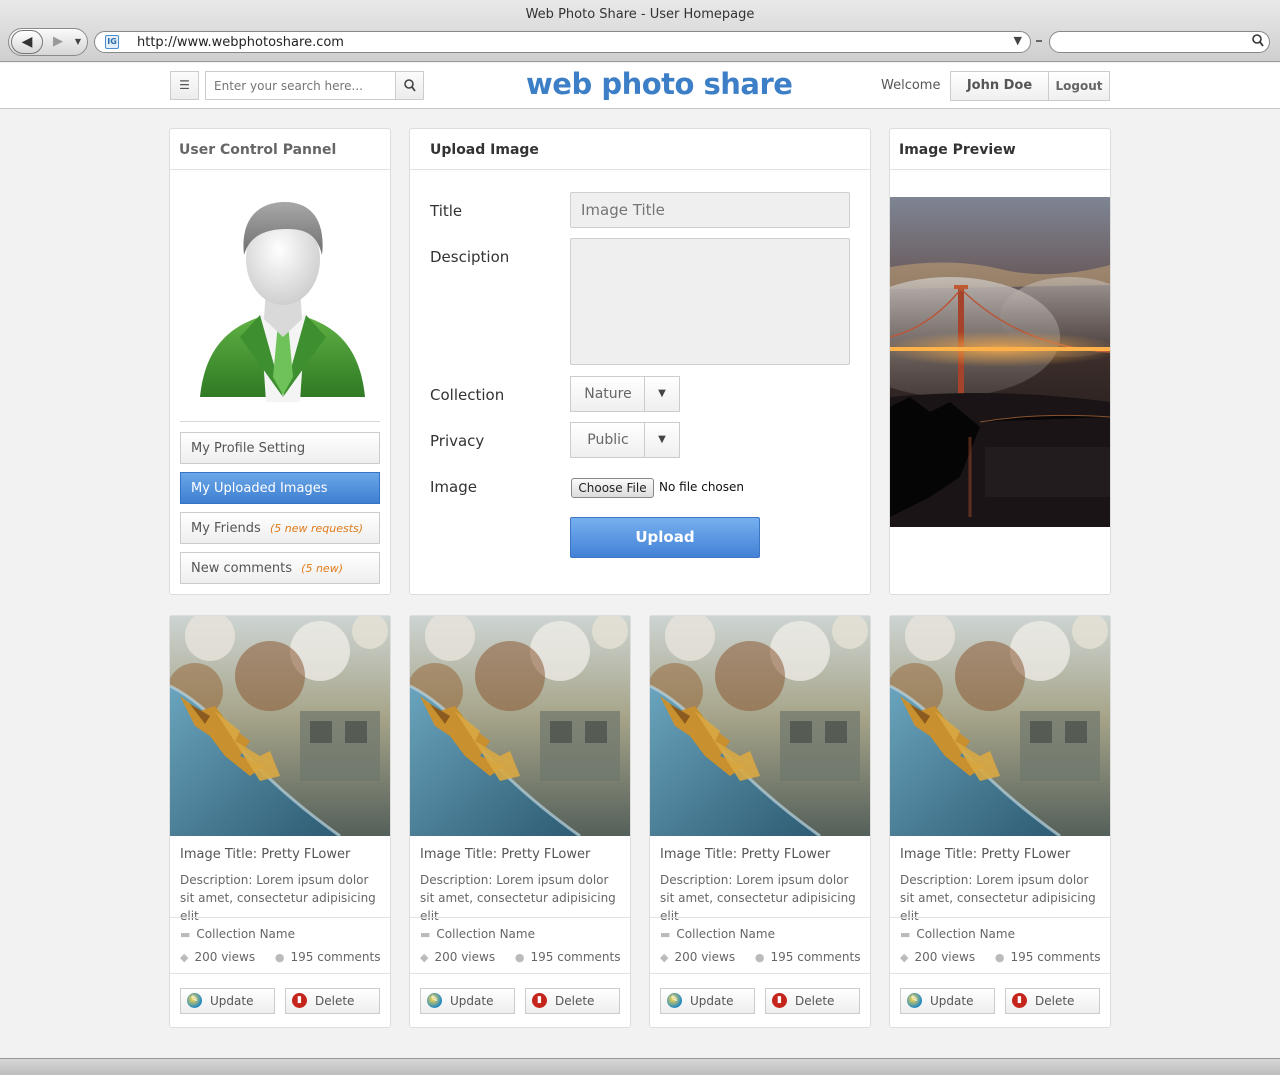 The height and width of the screenshot is (1075, 1280). I want to click on uploaded-images-button: My Uploaded Images, so click(280, 488).